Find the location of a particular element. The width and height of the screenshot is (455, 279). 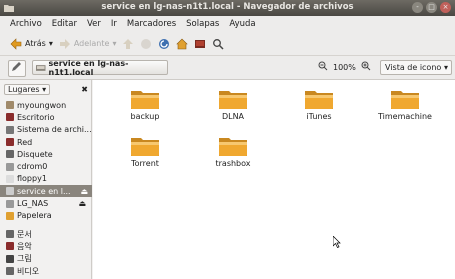

sidebar-item: service en l... ⏏ is located at coordinates (46, 191).